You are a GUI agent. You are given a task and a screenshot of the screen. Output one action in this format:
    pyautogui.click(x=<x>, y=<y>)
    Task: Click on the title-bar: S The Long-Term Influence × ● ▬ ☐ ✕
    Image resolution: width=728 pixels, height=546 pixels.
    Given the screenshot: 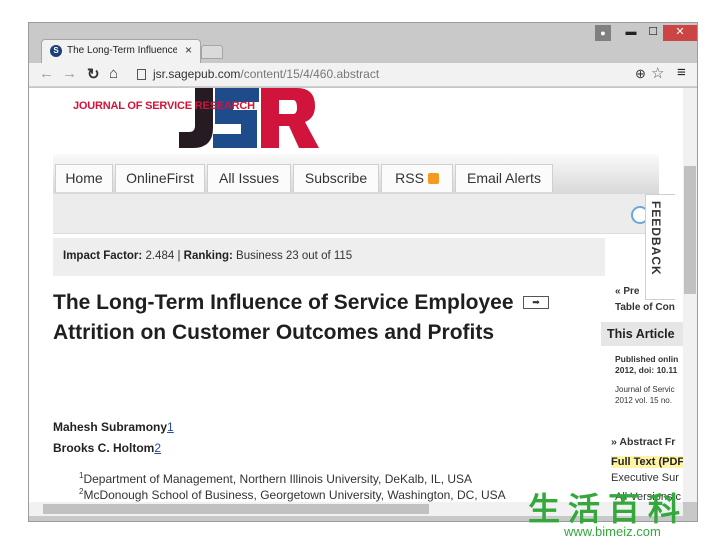 What is the action you would take?
    pyautogui.click(x=363, y=43)
    